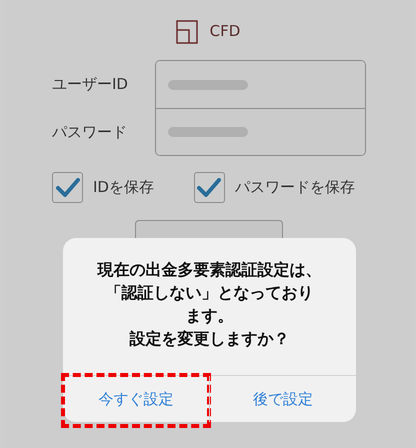 The width and height of the screenshot is (416, 448). What do you see at coordinates (90, 84) in the screenshot?
I see `field-label: ユーザーID` at bounding box center [90, 84].